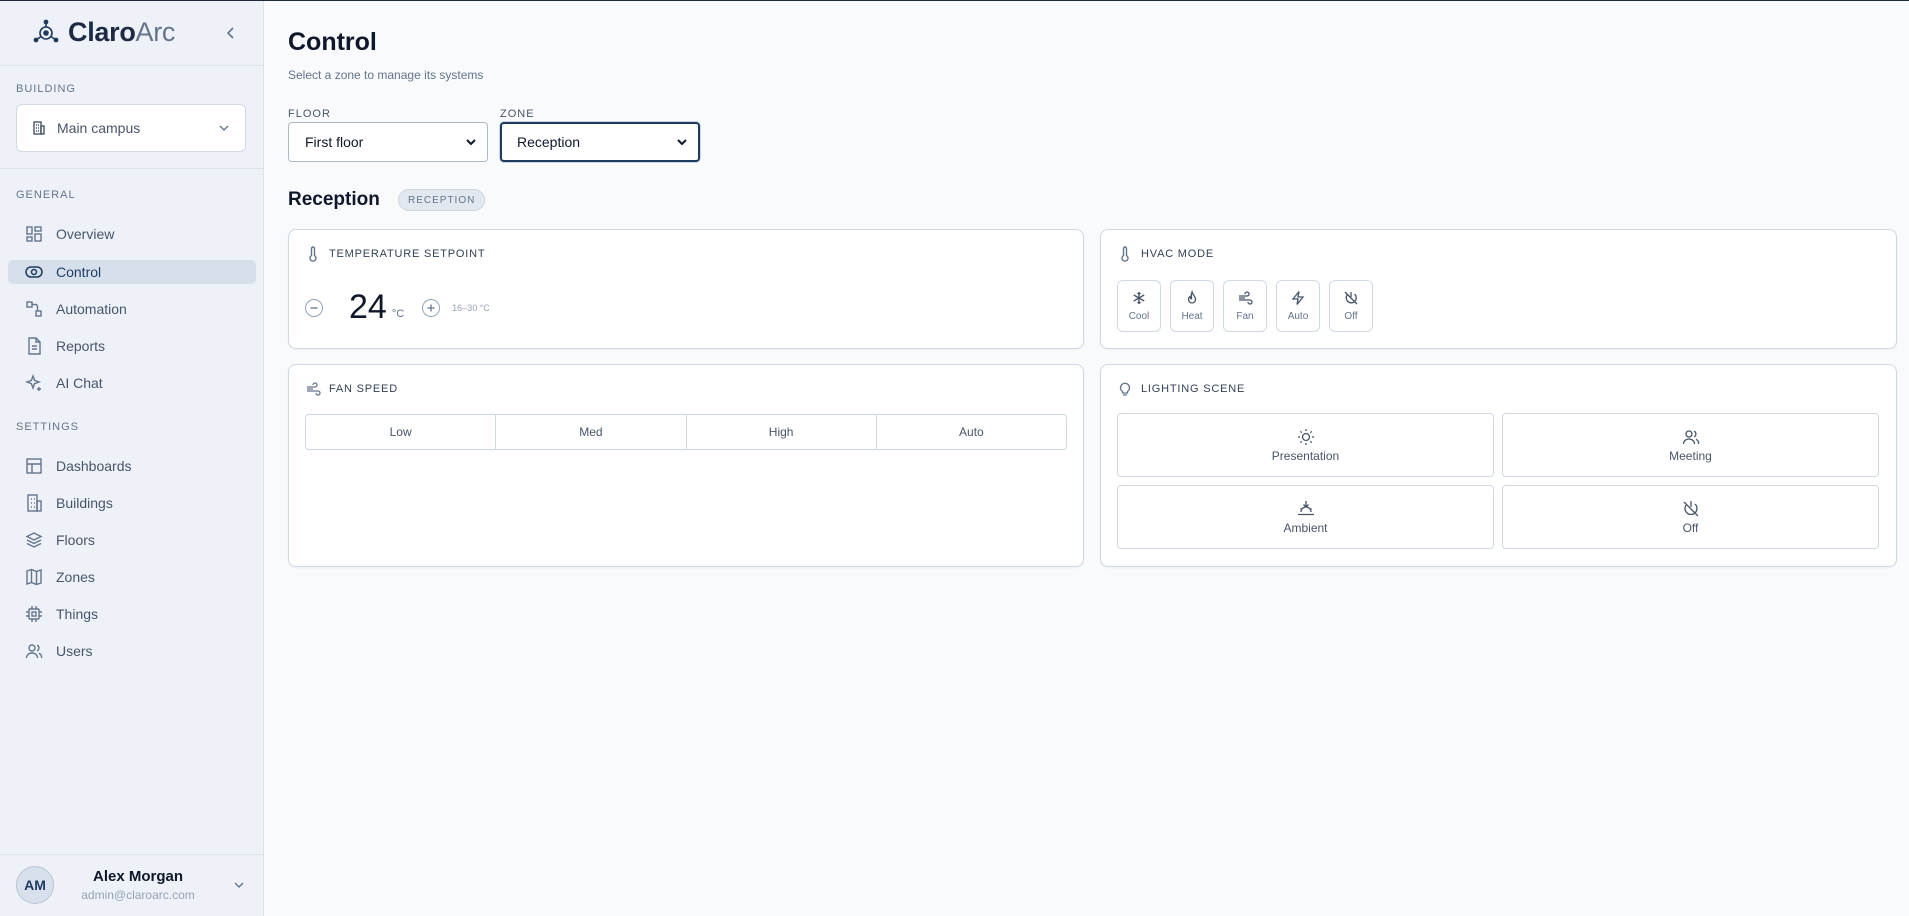 The height and width of the screenshot is (916, 1909). What do you see at coordinates (970, 432) in the screenshot?
I see `fan-speed-auto-button: Auto` at bounding box center [970, 432].